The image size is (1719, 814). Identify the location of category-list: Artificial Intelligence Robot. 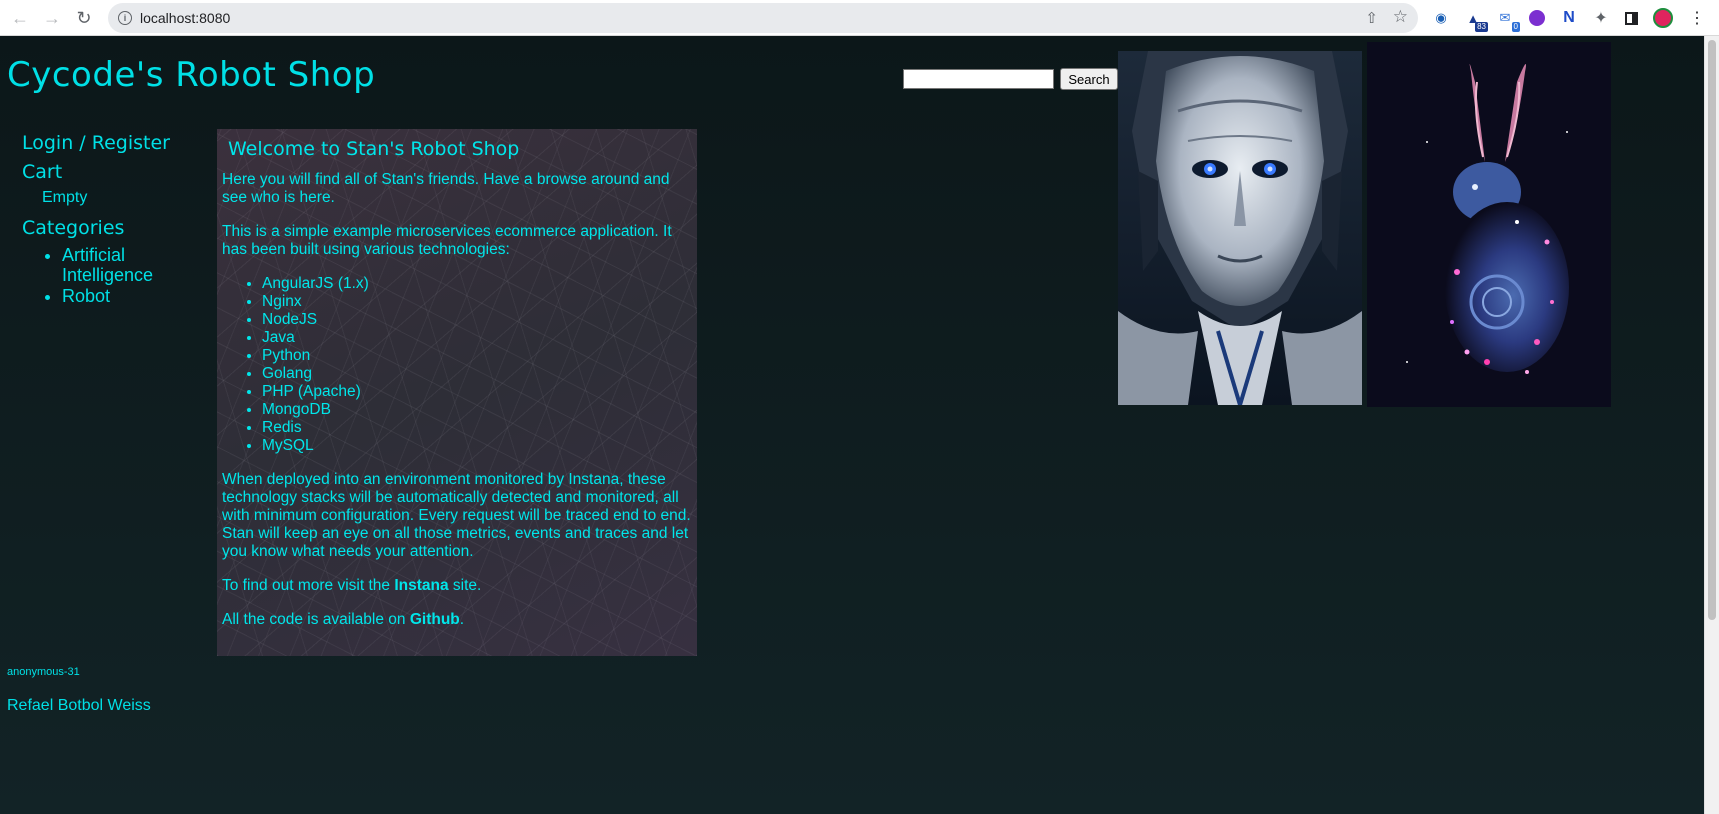
(132, 275).